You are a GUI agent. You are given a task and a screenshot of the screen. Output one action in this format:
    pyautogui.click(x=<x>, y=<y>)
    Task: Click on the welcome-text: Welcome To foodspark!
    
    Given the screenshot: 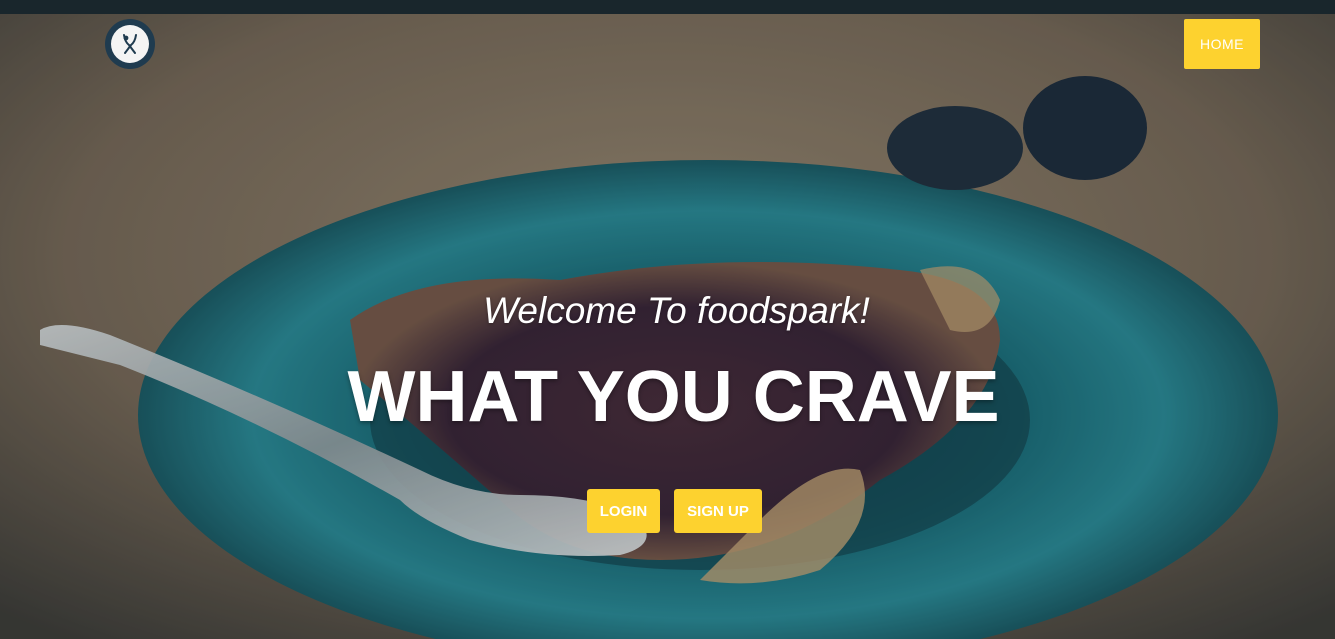 What is the action you would take?
    pyautogui.click(x=676, y=310)
    